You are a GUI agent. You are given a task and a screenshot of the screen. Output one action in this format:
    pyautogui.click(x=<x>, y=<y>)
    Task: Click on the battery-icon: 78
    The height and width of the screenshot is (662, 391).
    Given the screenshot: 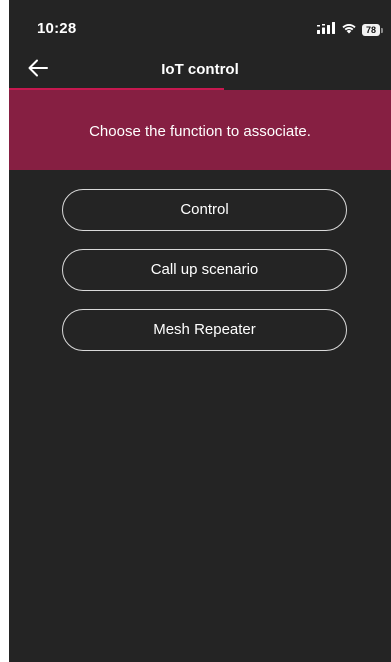 What is the action you would take?
    pyautogui.click(x=372, y=30)
    